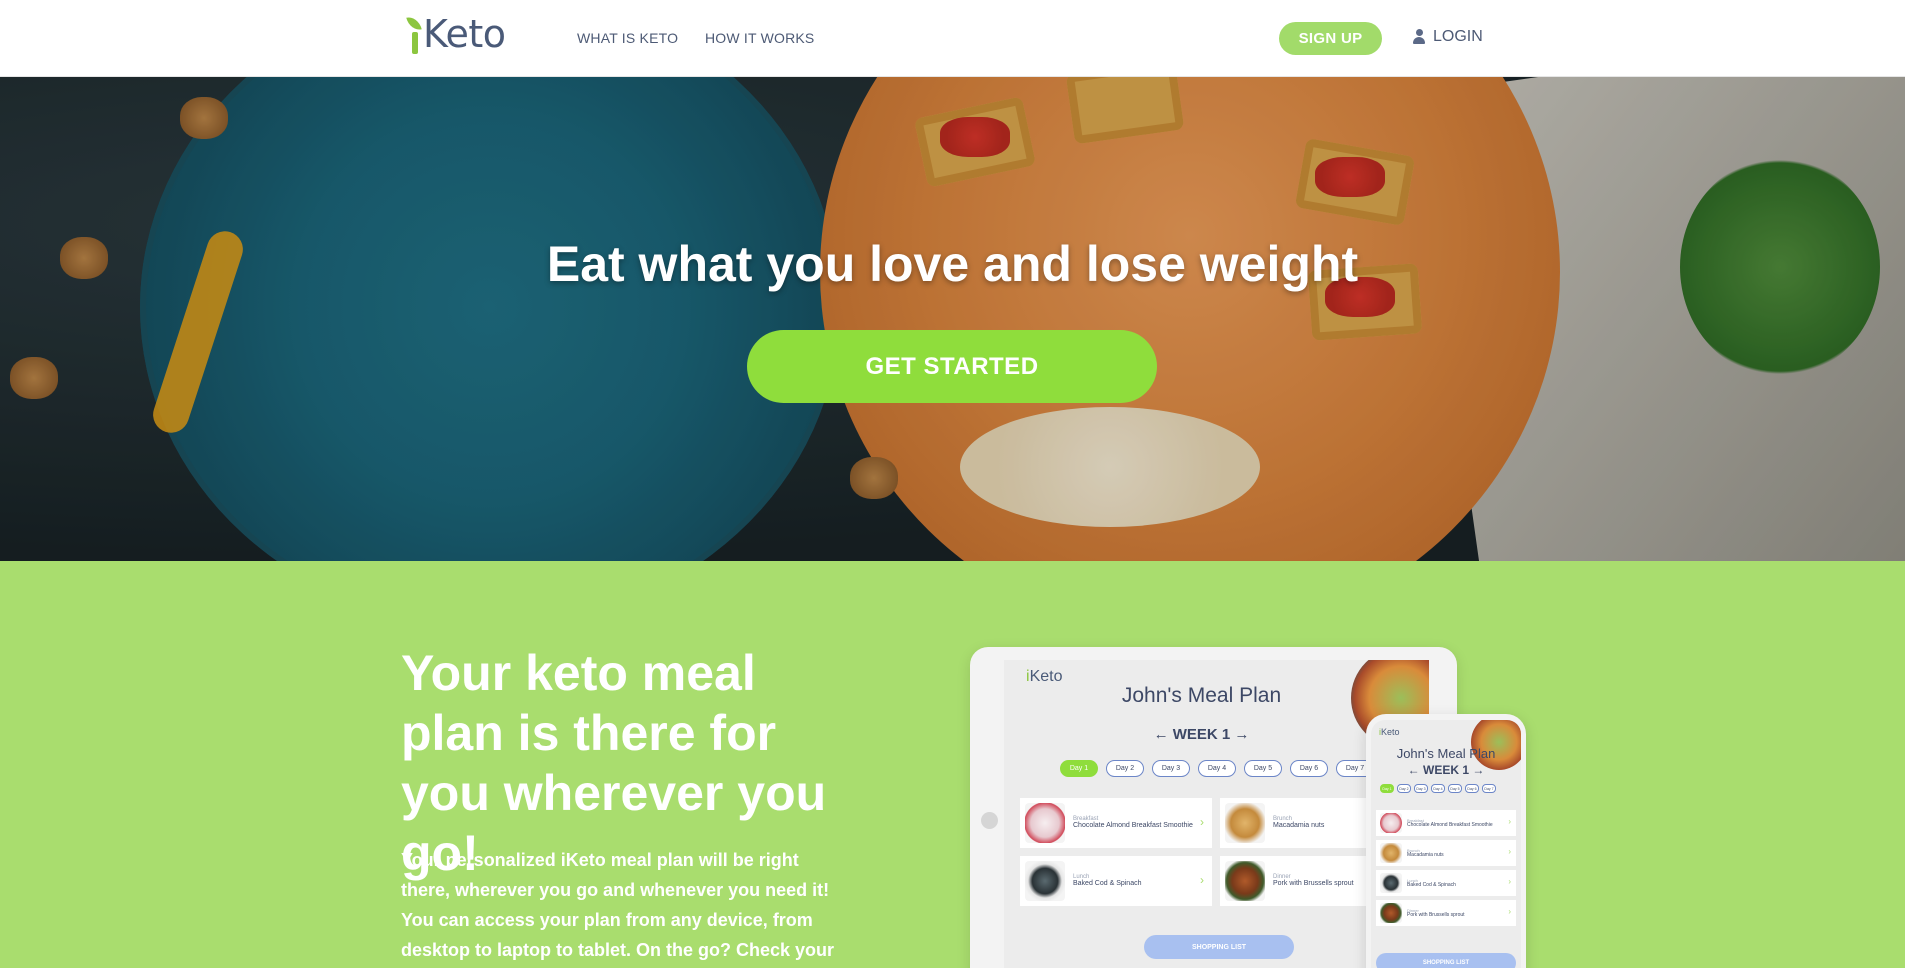  What do you see at coordinates (952, 264) in the screenshot?
I see `hero-title: Eat what you love and lose weight` at bounding box center [952, 264].